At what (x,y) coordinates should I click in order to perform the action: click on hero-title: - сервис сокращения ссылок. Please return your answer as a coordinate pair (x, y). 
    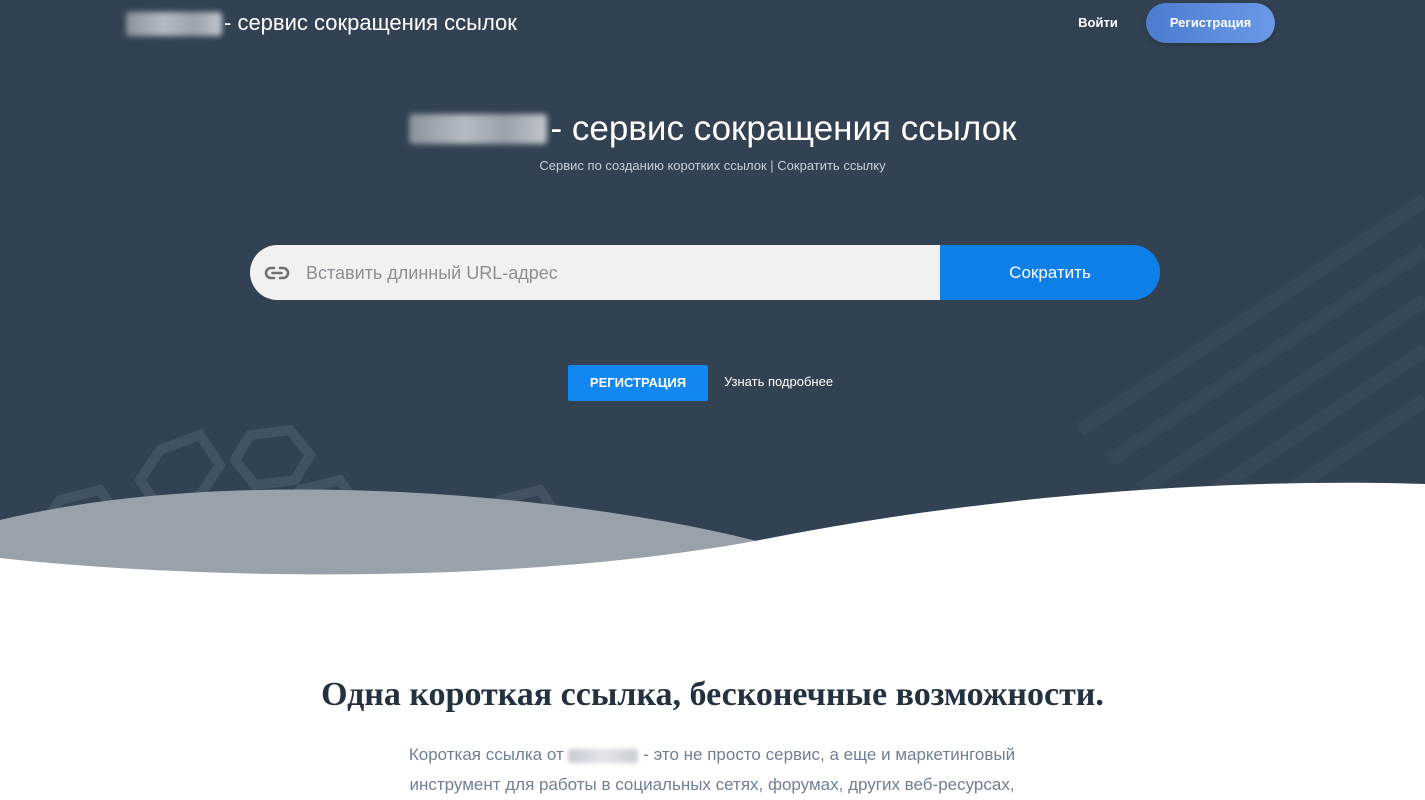
    Looking at the image, I should click on (712, 129).